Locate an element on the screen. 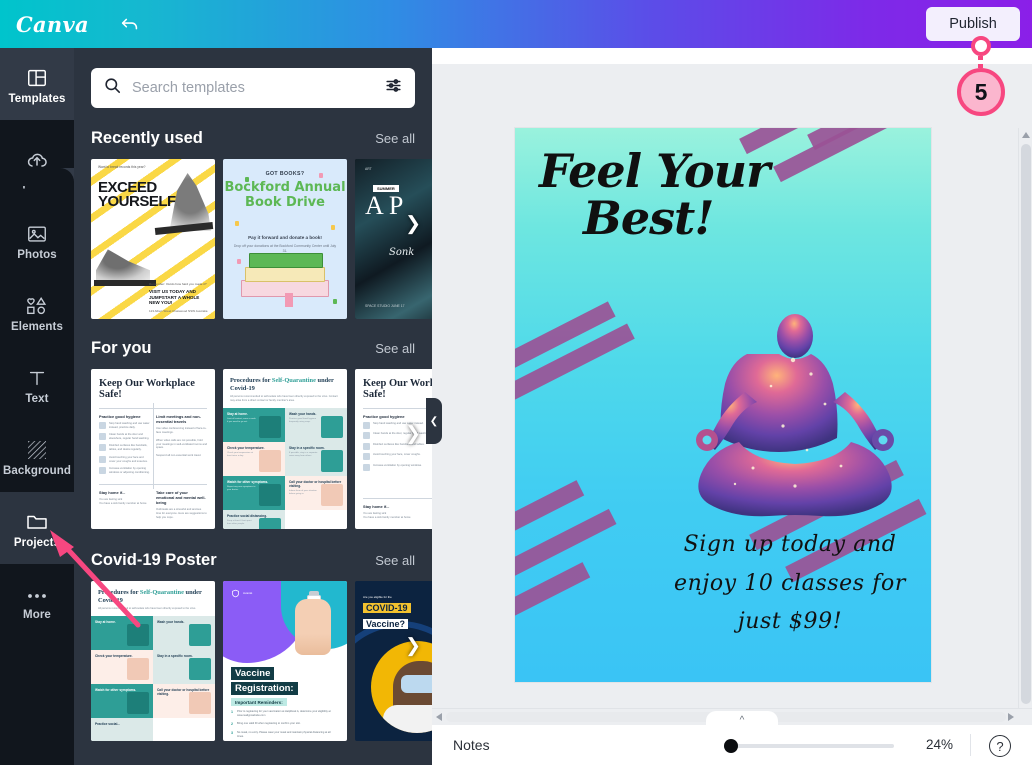 This screenshot has height=765, width=1032. search-box is located at coordinates (253, 88).